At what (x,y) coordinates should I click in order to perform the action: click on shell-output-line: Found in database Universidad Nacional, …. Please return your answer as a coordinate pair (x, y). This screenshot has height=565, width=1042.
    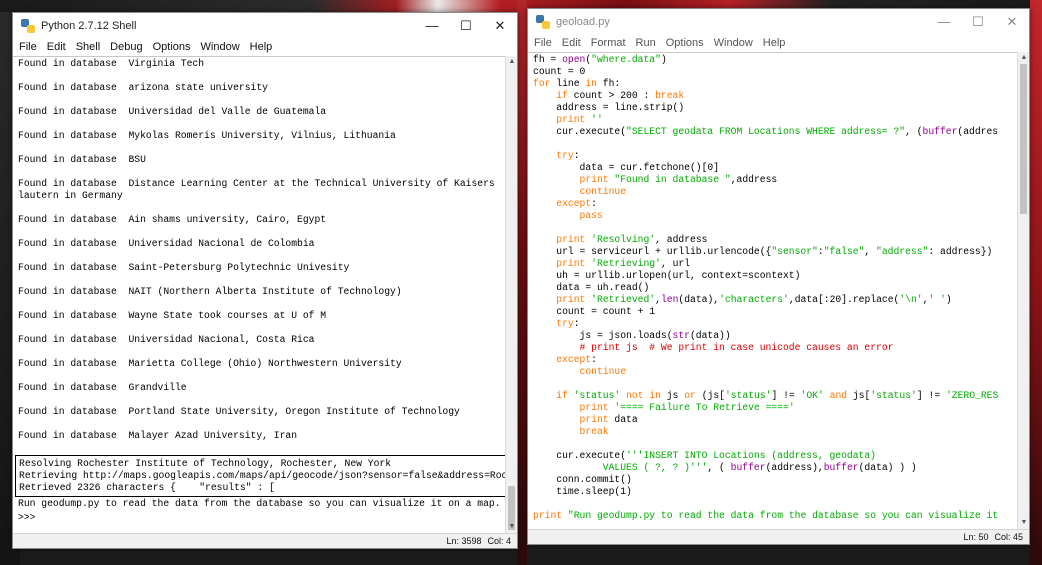
    Looking at the image, I should click on (166, 339).